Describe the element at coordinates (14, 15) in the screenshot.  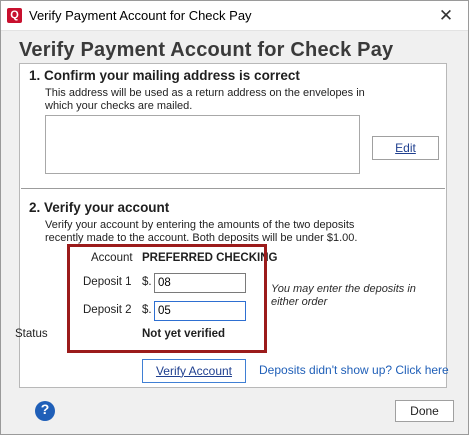
I see `quicken-app-icon: Q` at that location.